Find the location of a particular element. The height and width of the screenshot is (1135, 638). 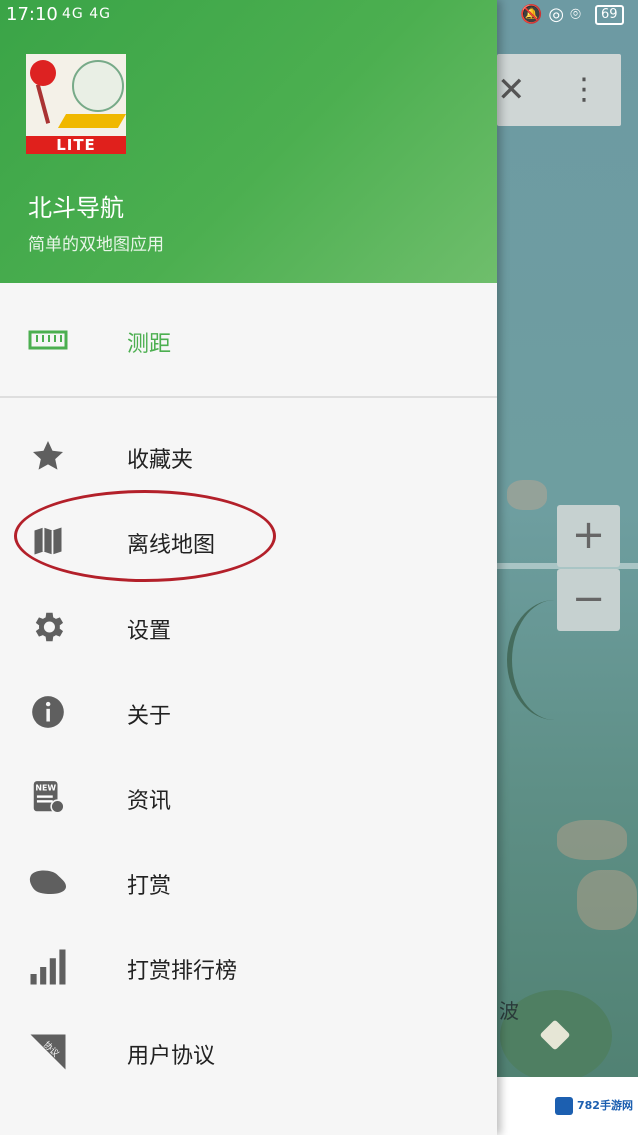

news-icon: NEW is located at coordinates (48, 797).